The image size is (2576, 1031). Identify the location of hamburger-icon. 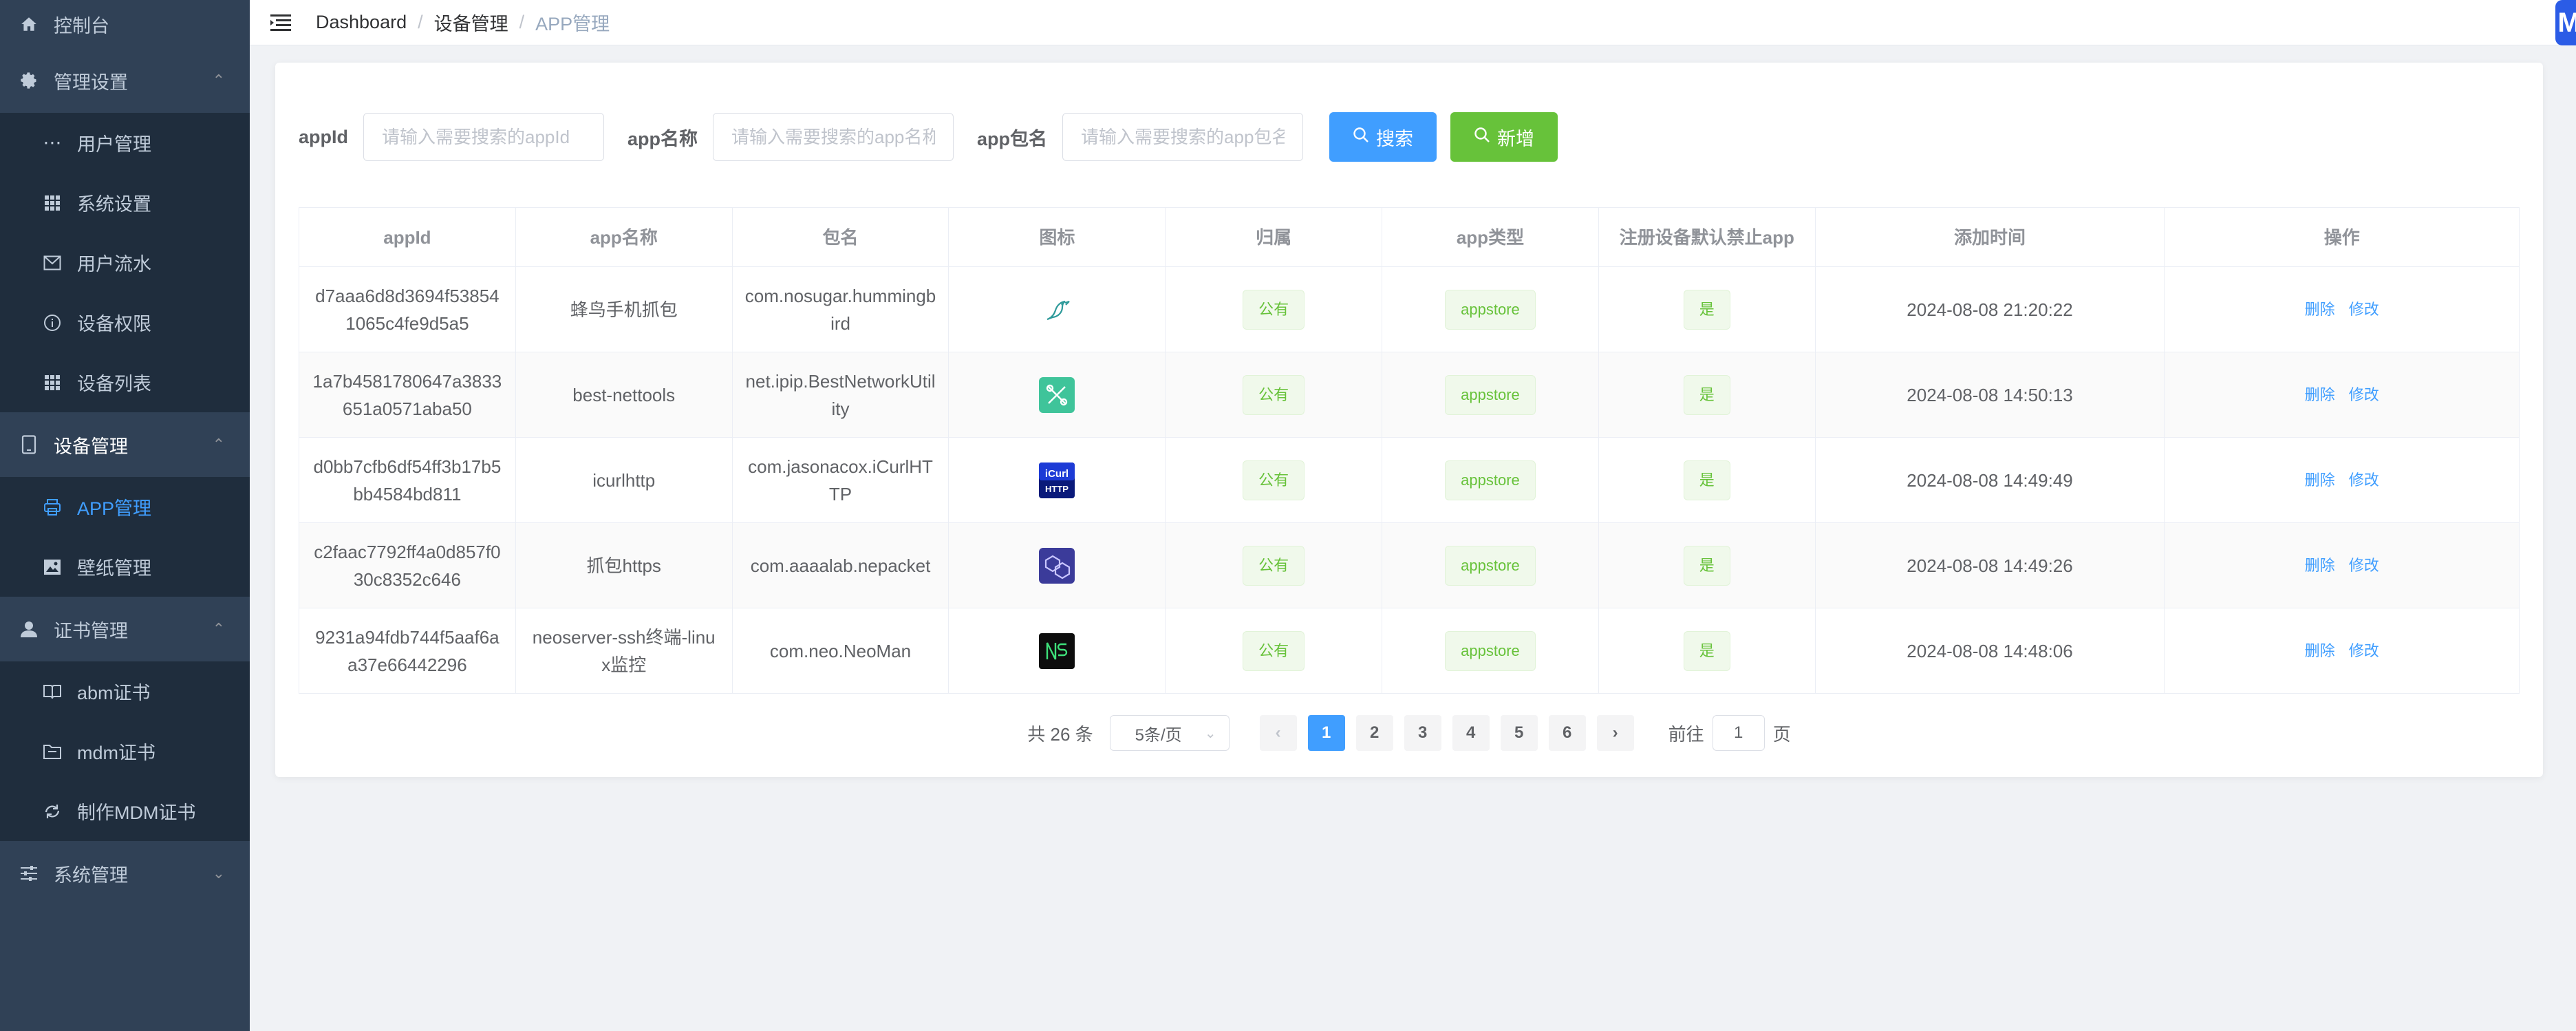
(280, 23).